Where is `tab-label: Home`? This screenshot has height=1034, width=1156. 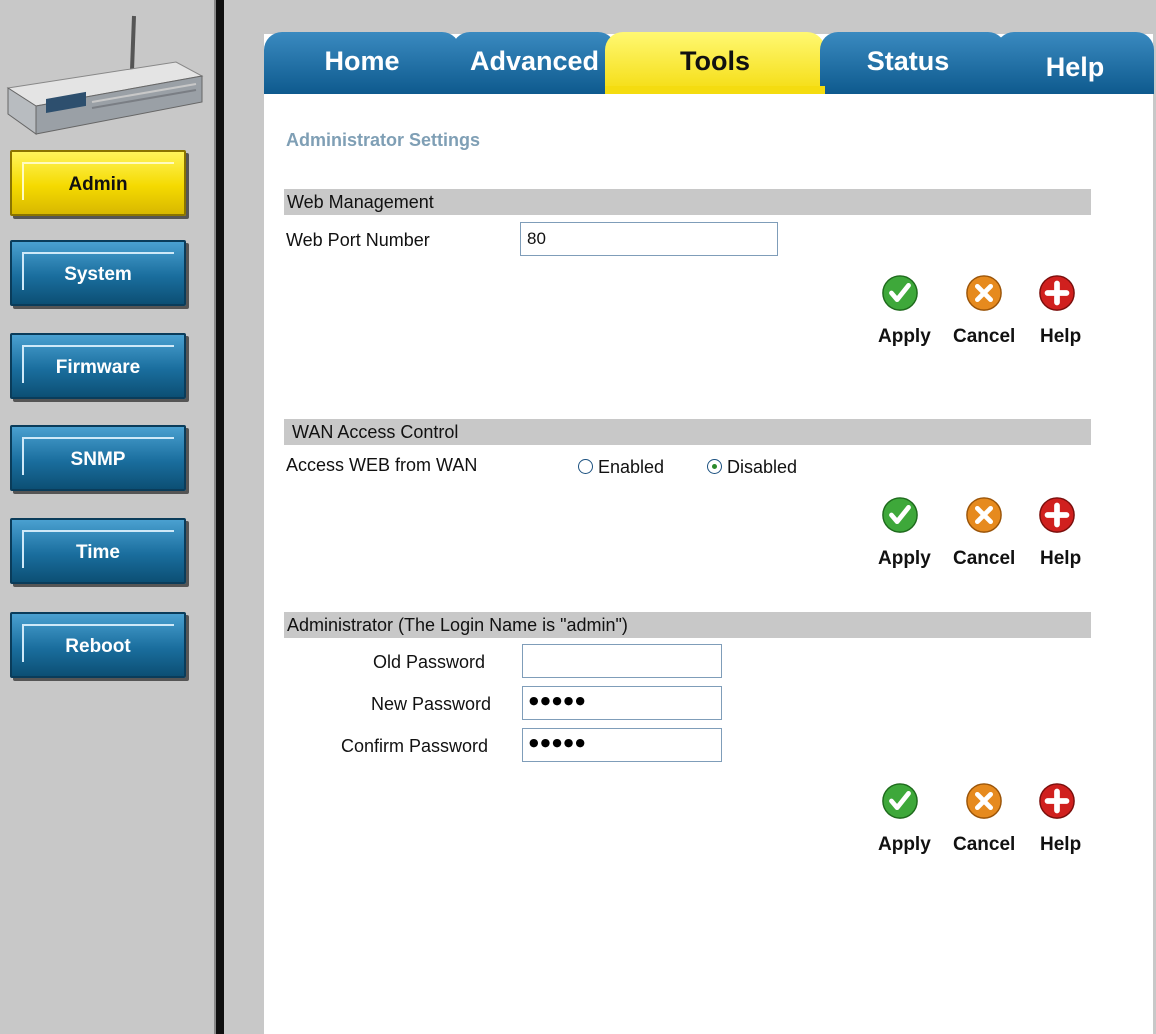
tab-label: Home is located at coordinates (362, 61).